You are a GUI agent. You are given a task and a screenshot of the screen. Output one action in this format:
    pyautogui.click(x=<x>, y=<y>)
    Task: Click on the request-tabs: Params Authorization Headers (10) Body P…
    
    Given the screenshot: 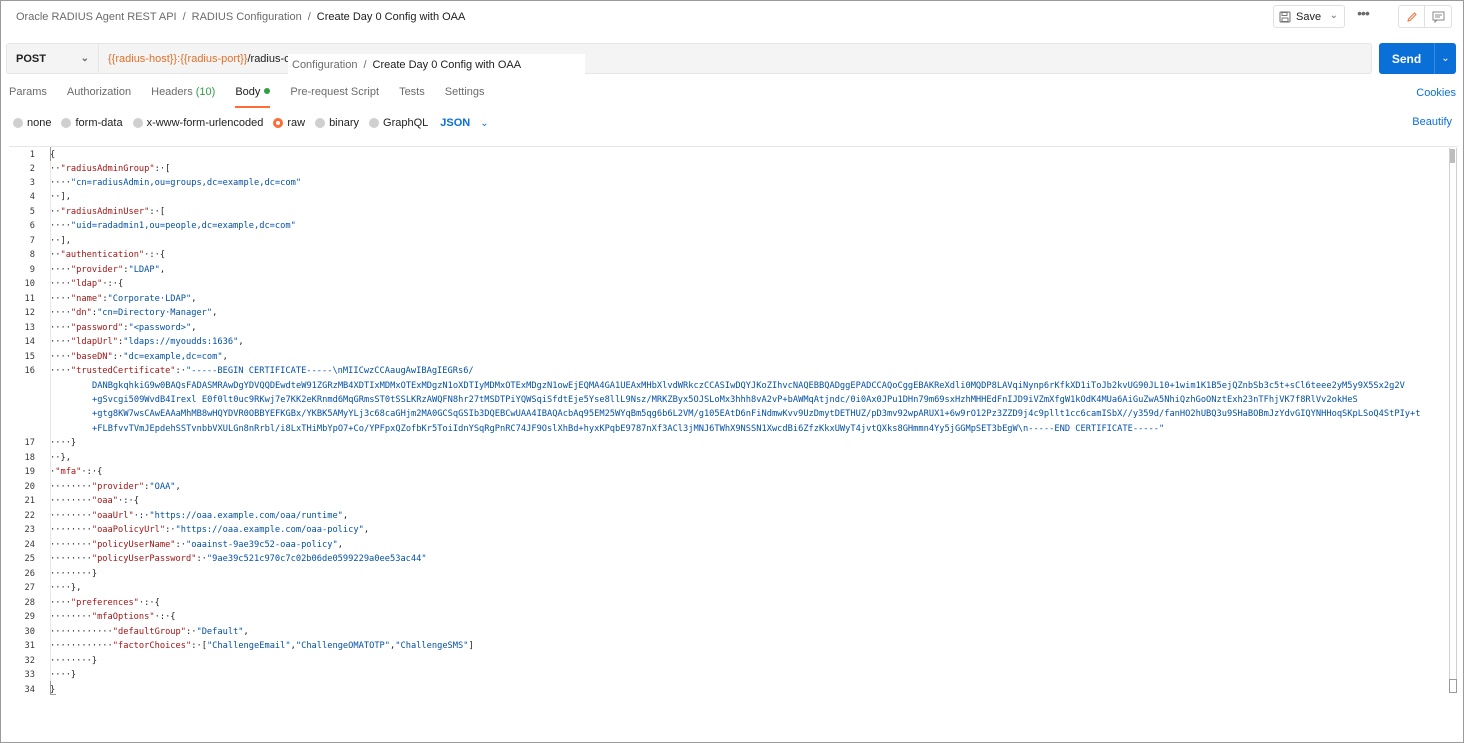 What is the action you would take?
    pyautogui.click(x=257, y=97)
    